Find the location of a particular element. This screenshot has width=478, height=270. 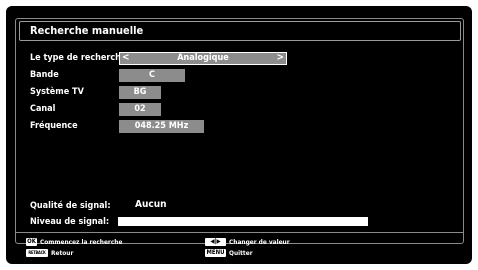

tv-system-label: Système TV is located at coordinates (57, 92).